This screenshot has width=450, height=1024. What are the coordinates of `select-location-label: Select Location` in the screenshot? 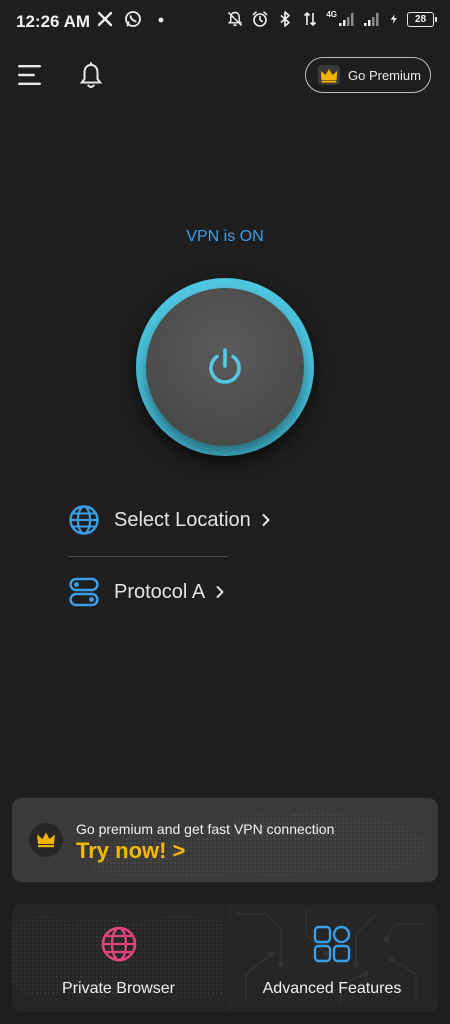 It's located at (182, 519).